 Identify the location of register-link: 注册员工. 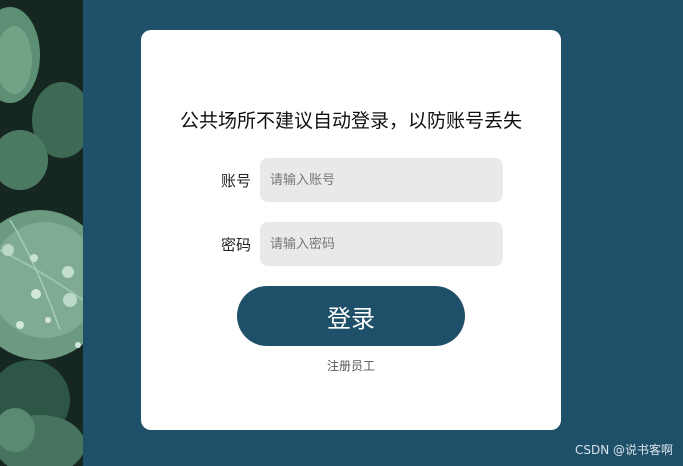
(351, 365).